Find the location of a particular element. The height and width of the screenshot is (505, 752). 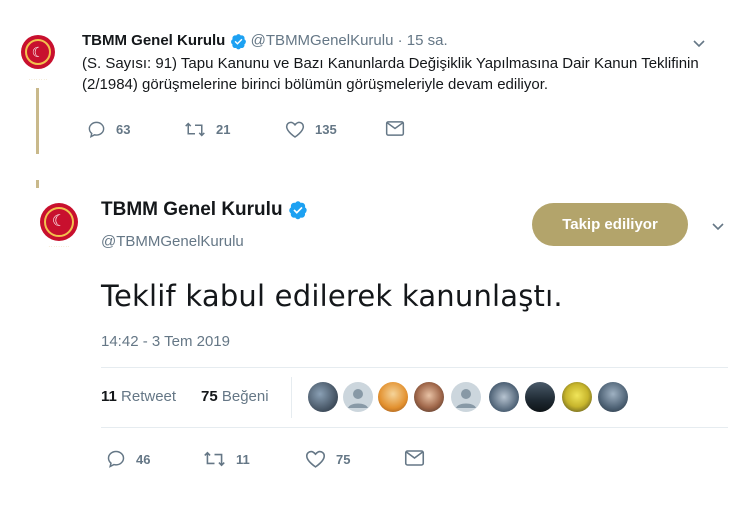

retweet-button: 11 is located at coordinates (226, 459).